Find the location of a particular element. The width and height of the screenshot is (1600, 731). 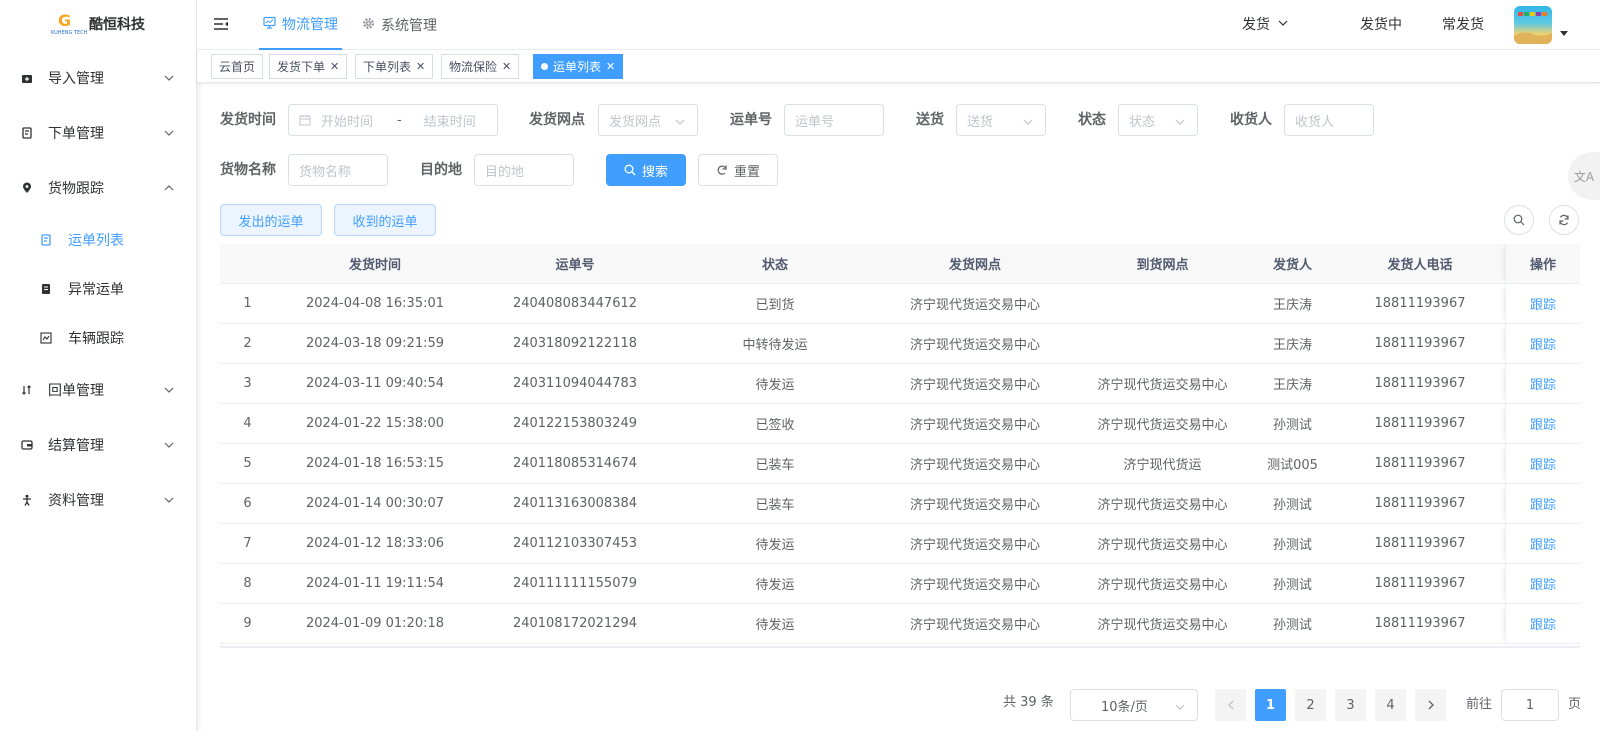

cell-to: 济宁现代货运 is located at coordinates (1162, 465).